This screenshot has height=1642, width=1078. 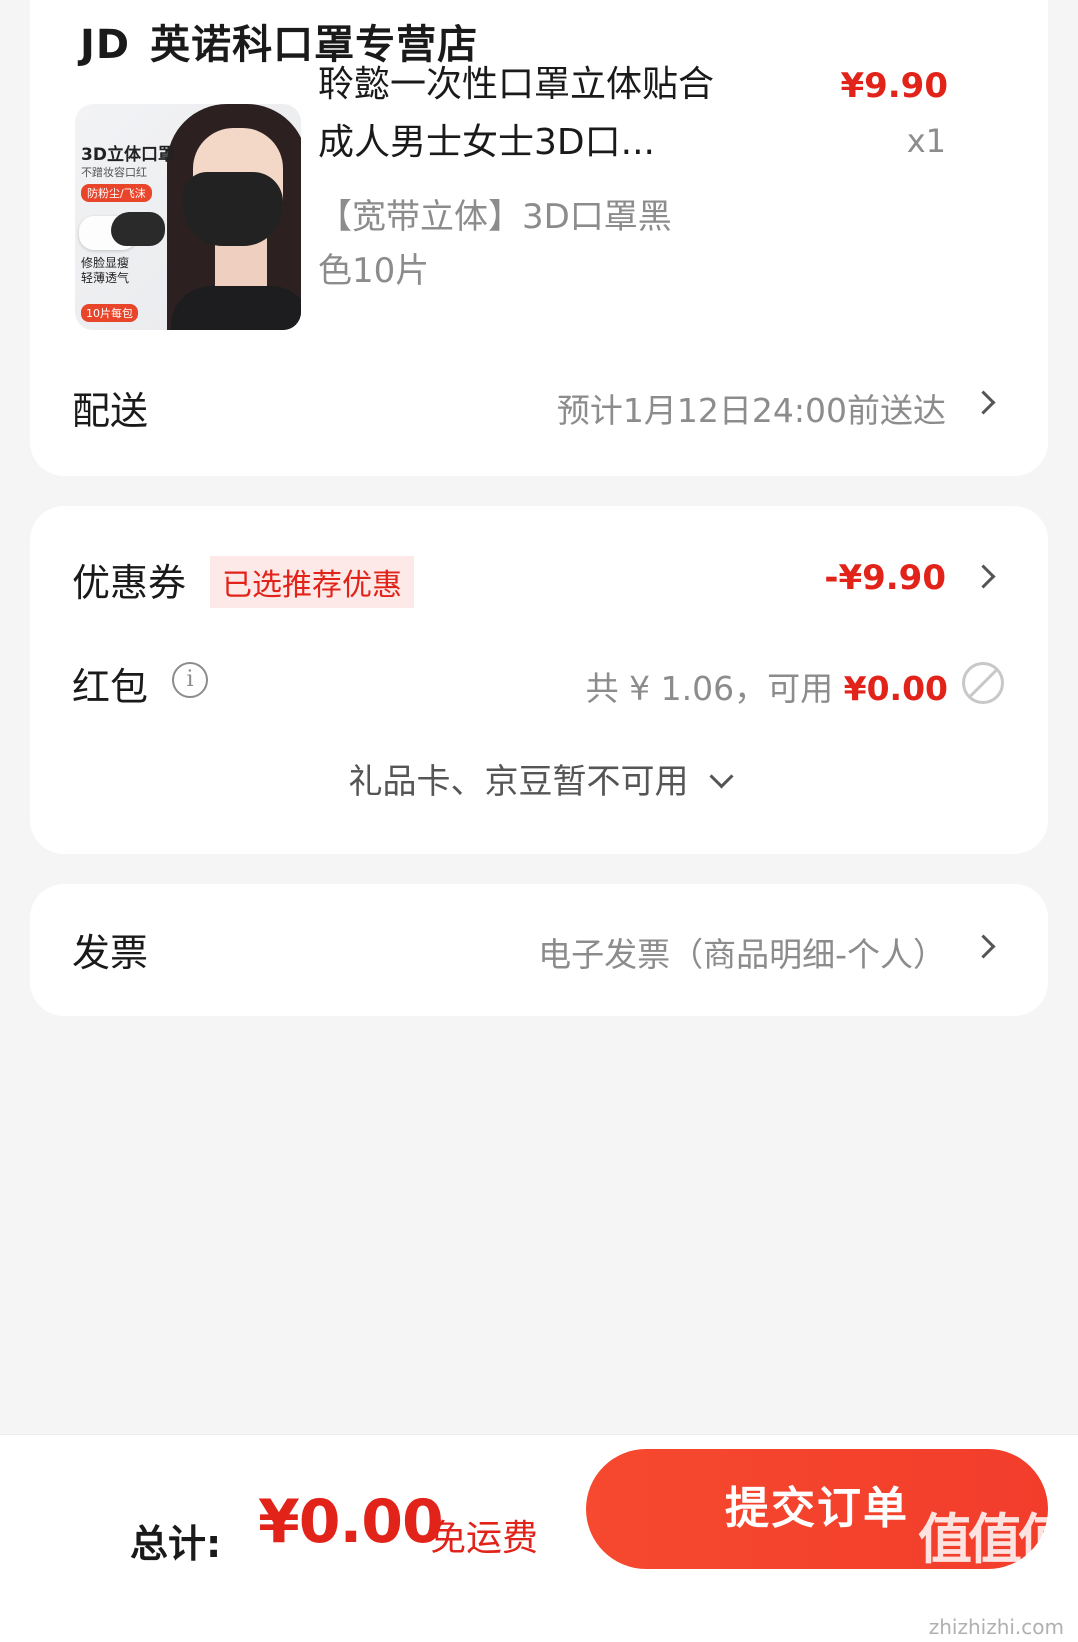 What do you see at coordinates (236, 308) in the screenshot?
I see `model-shoulder` at bounding box center [236, 308].